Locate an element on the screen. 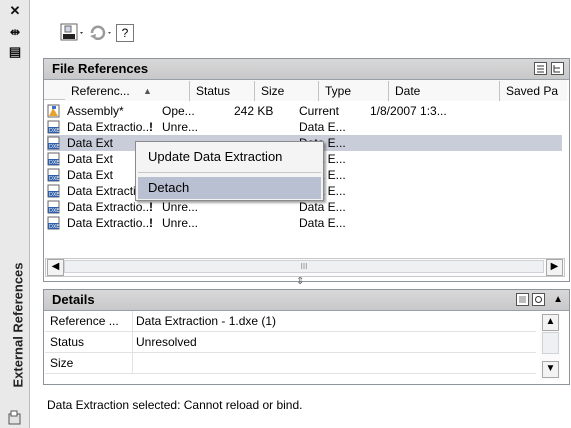  attach-dwg-icon is located at coordinates (71, 32).